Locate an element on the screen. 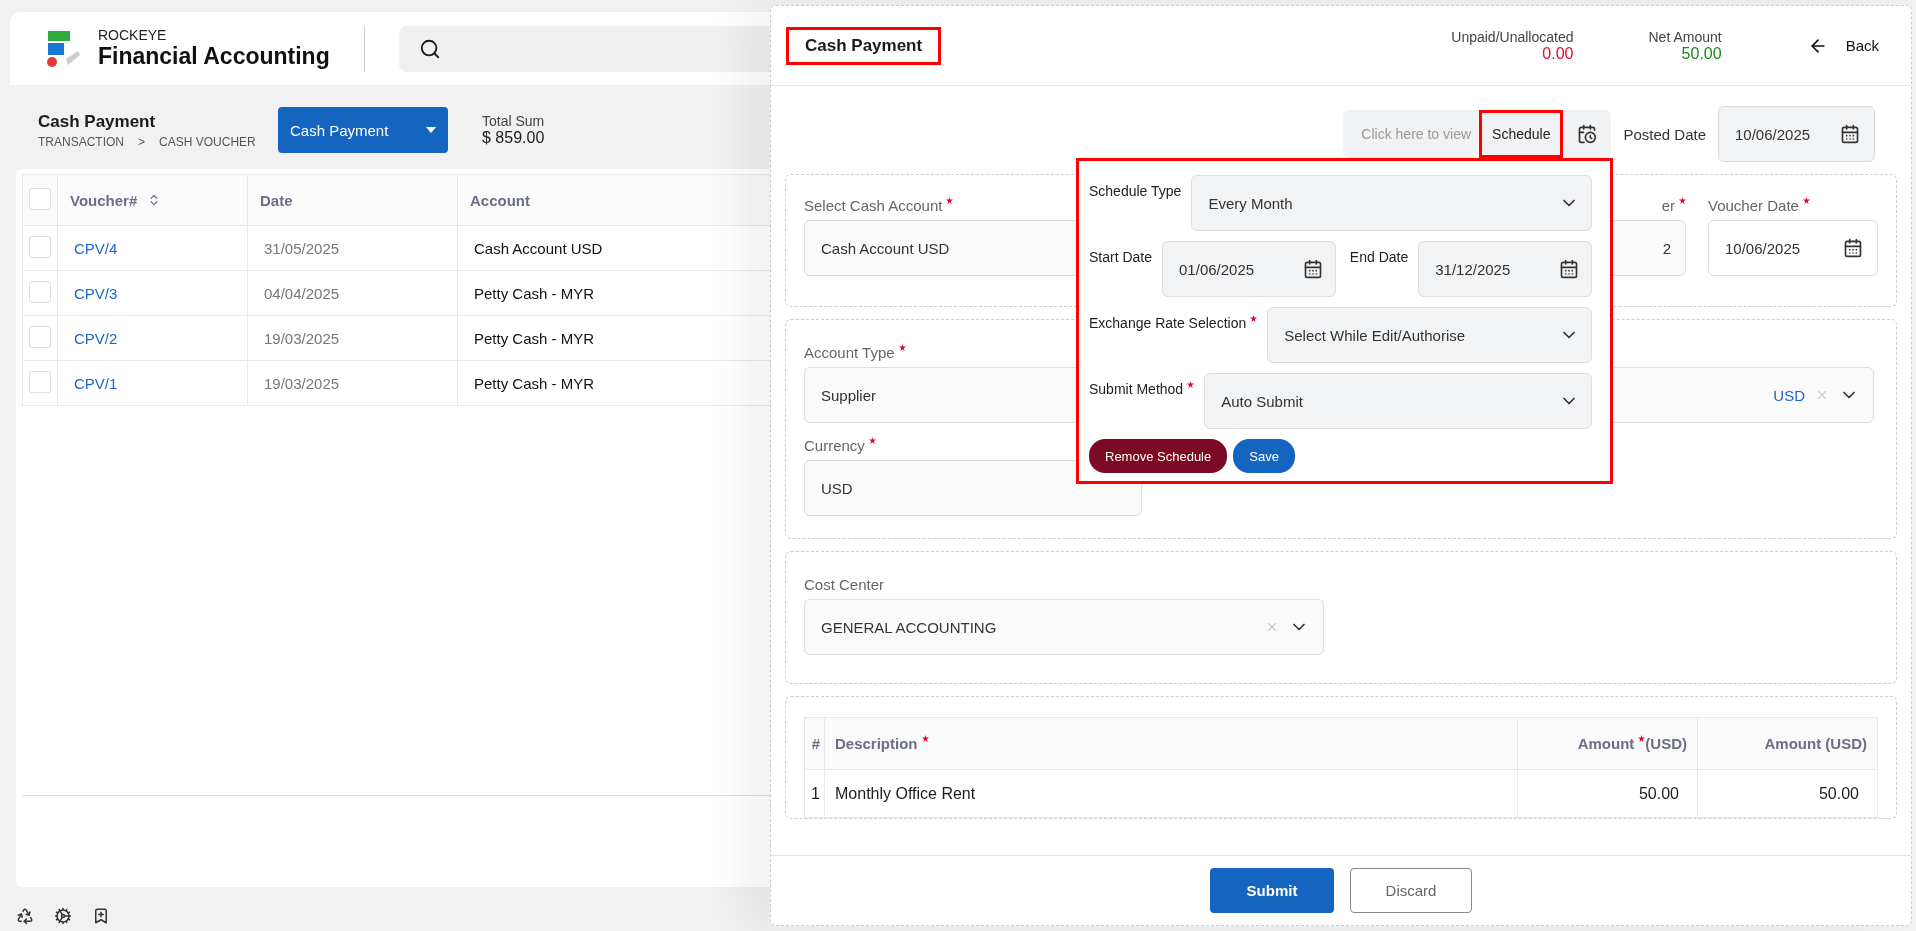  field-label: End Date is located at coordinates (1379, 256).